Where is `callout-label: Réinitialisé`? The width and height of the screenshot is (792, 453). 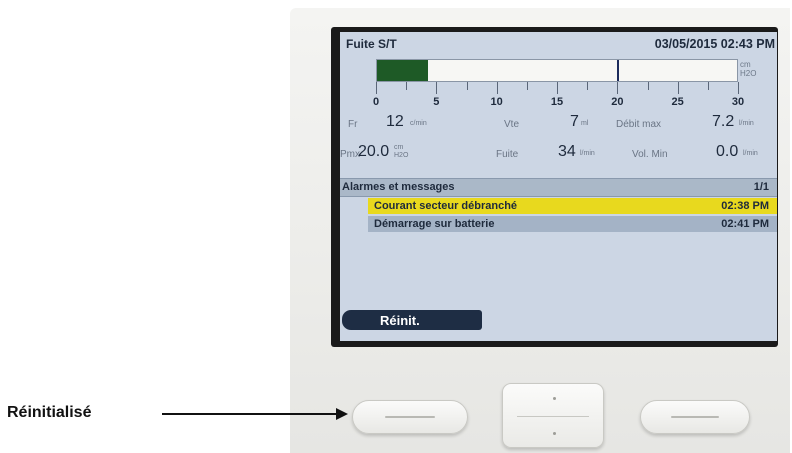
callout-label: Réinitialisé is located at coordinates (49, 412).